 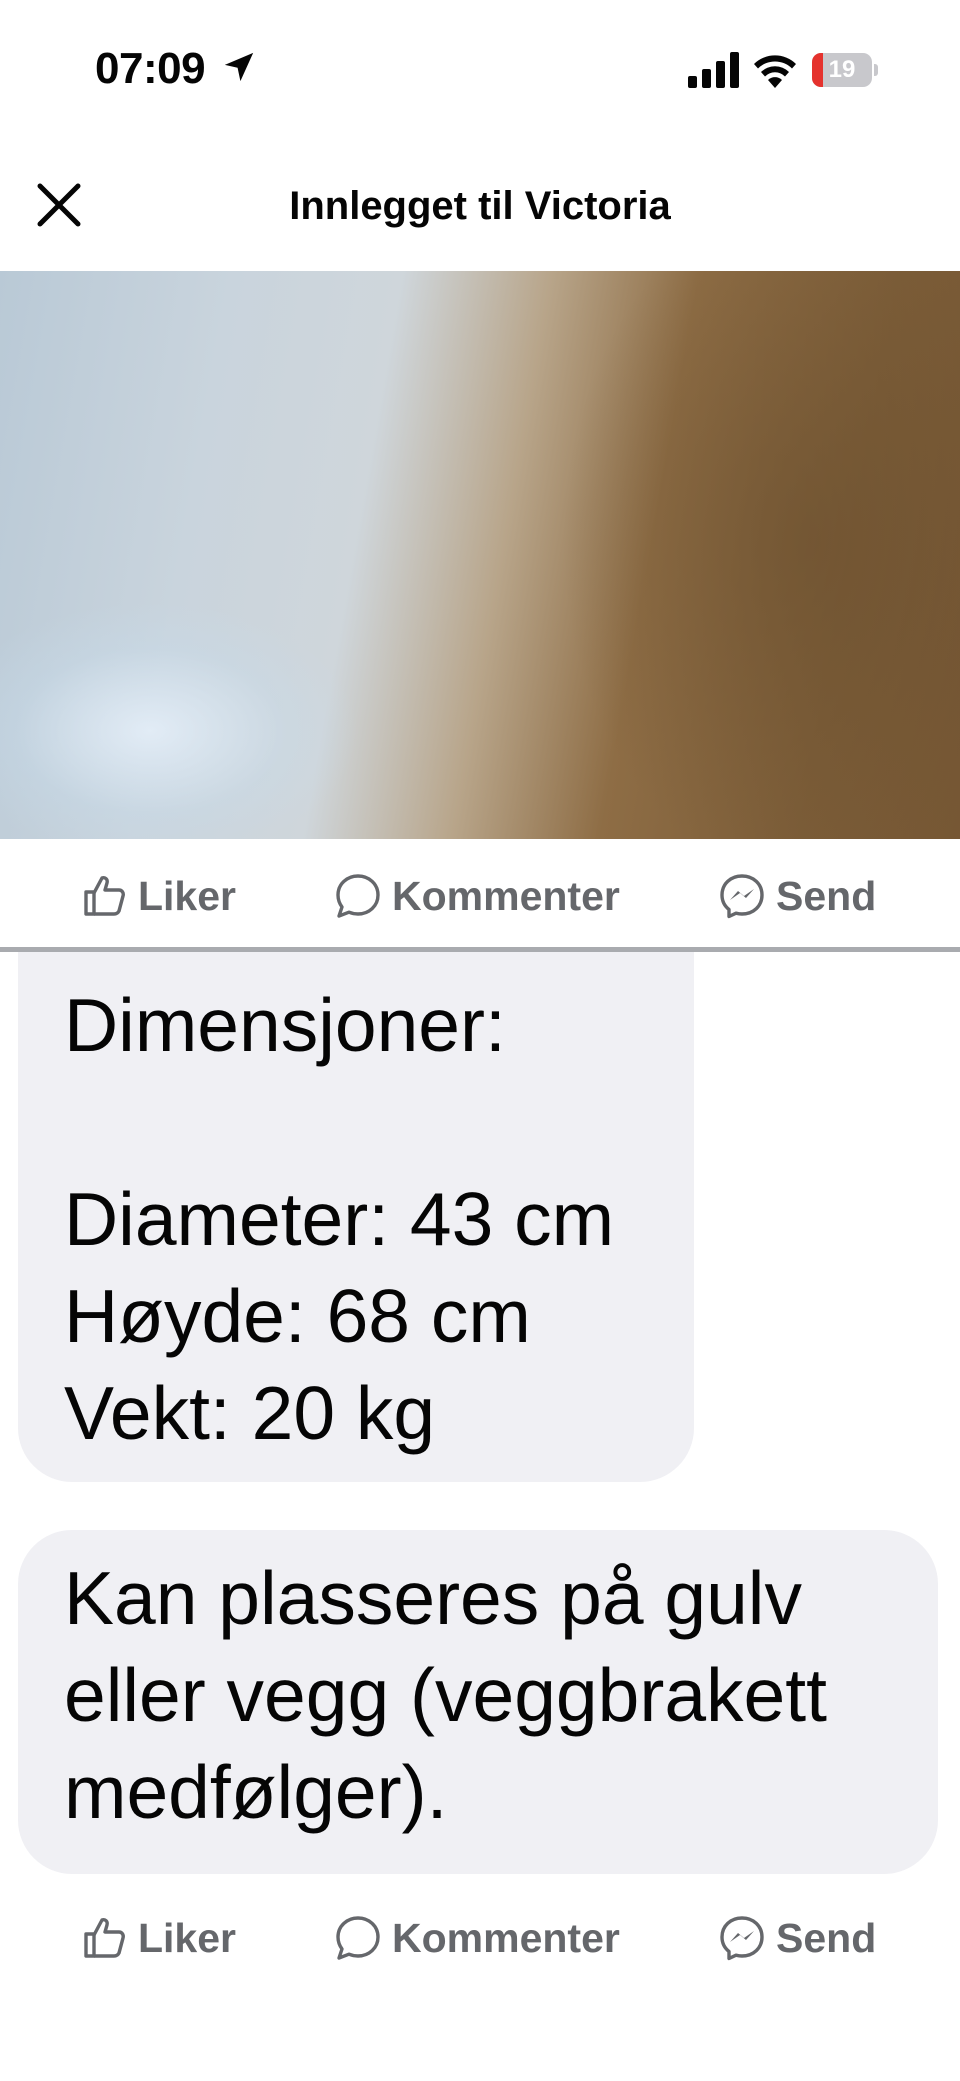 I want to click on message-line: Kan plasseres på gulv, so click(x=433, y=1598).